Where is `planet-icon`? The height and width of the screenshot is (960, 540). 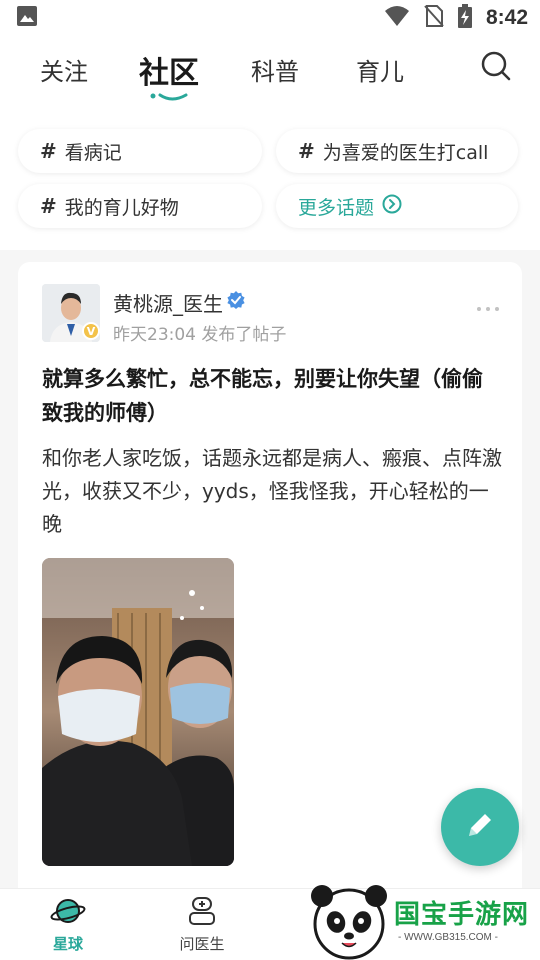 planet-icon is located at coordinates (68, 915).